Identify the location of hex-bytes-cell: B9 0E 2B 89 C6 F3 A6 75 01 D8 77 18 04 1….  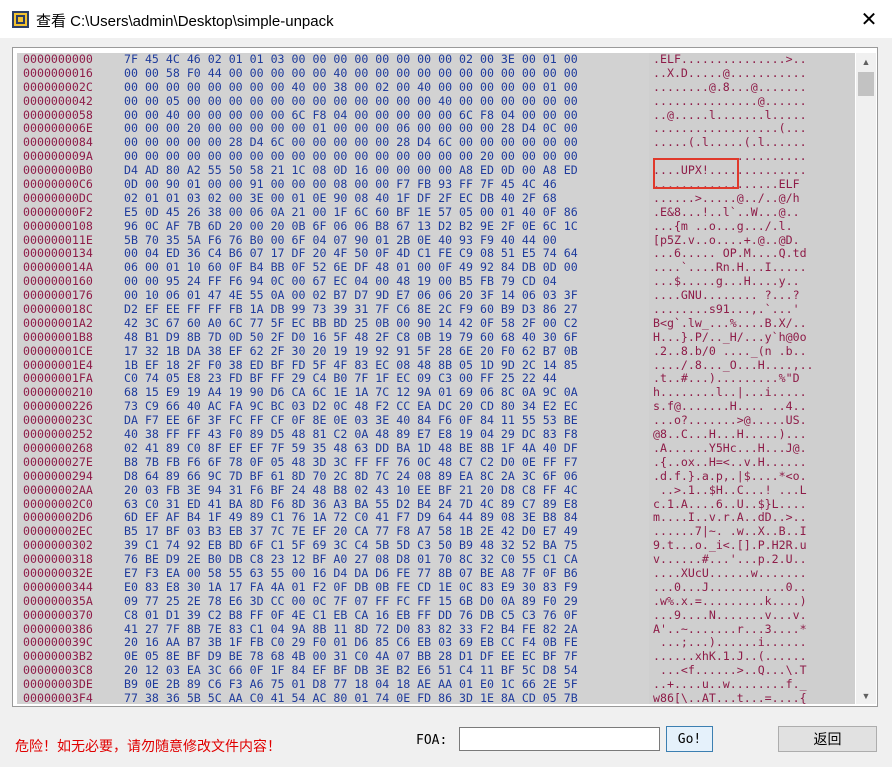
(351, 684).